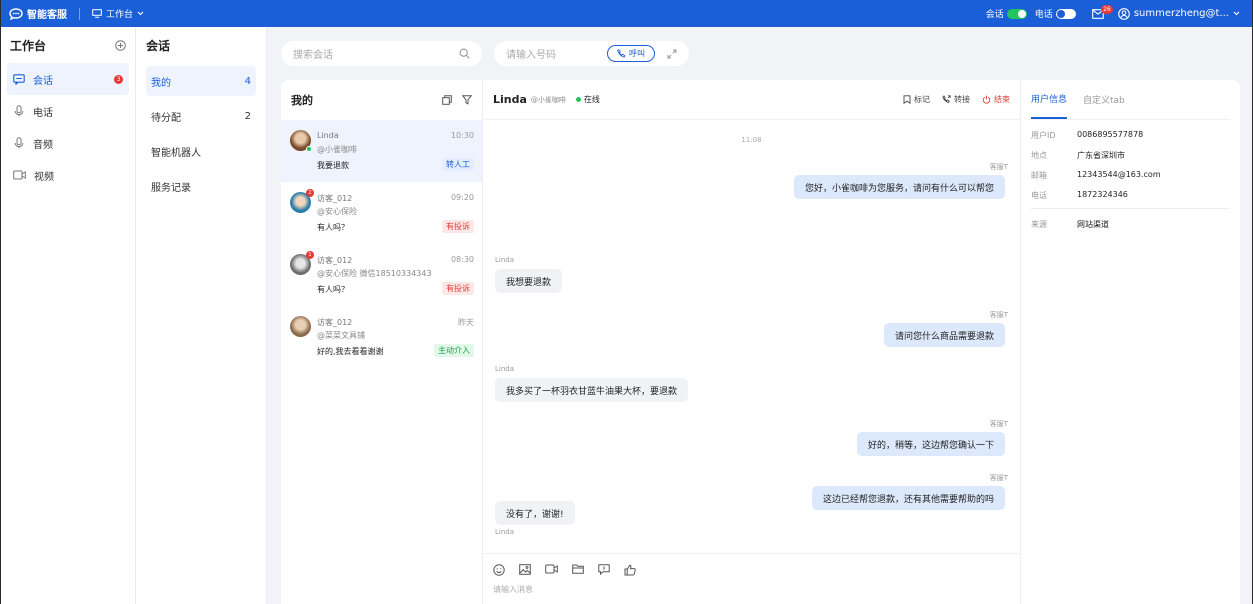 This screenshot has width=1253, height=604. Describe the element at coordinates (247, 81) in the screenshot. I see `subnav-item-count: 4` at that location.